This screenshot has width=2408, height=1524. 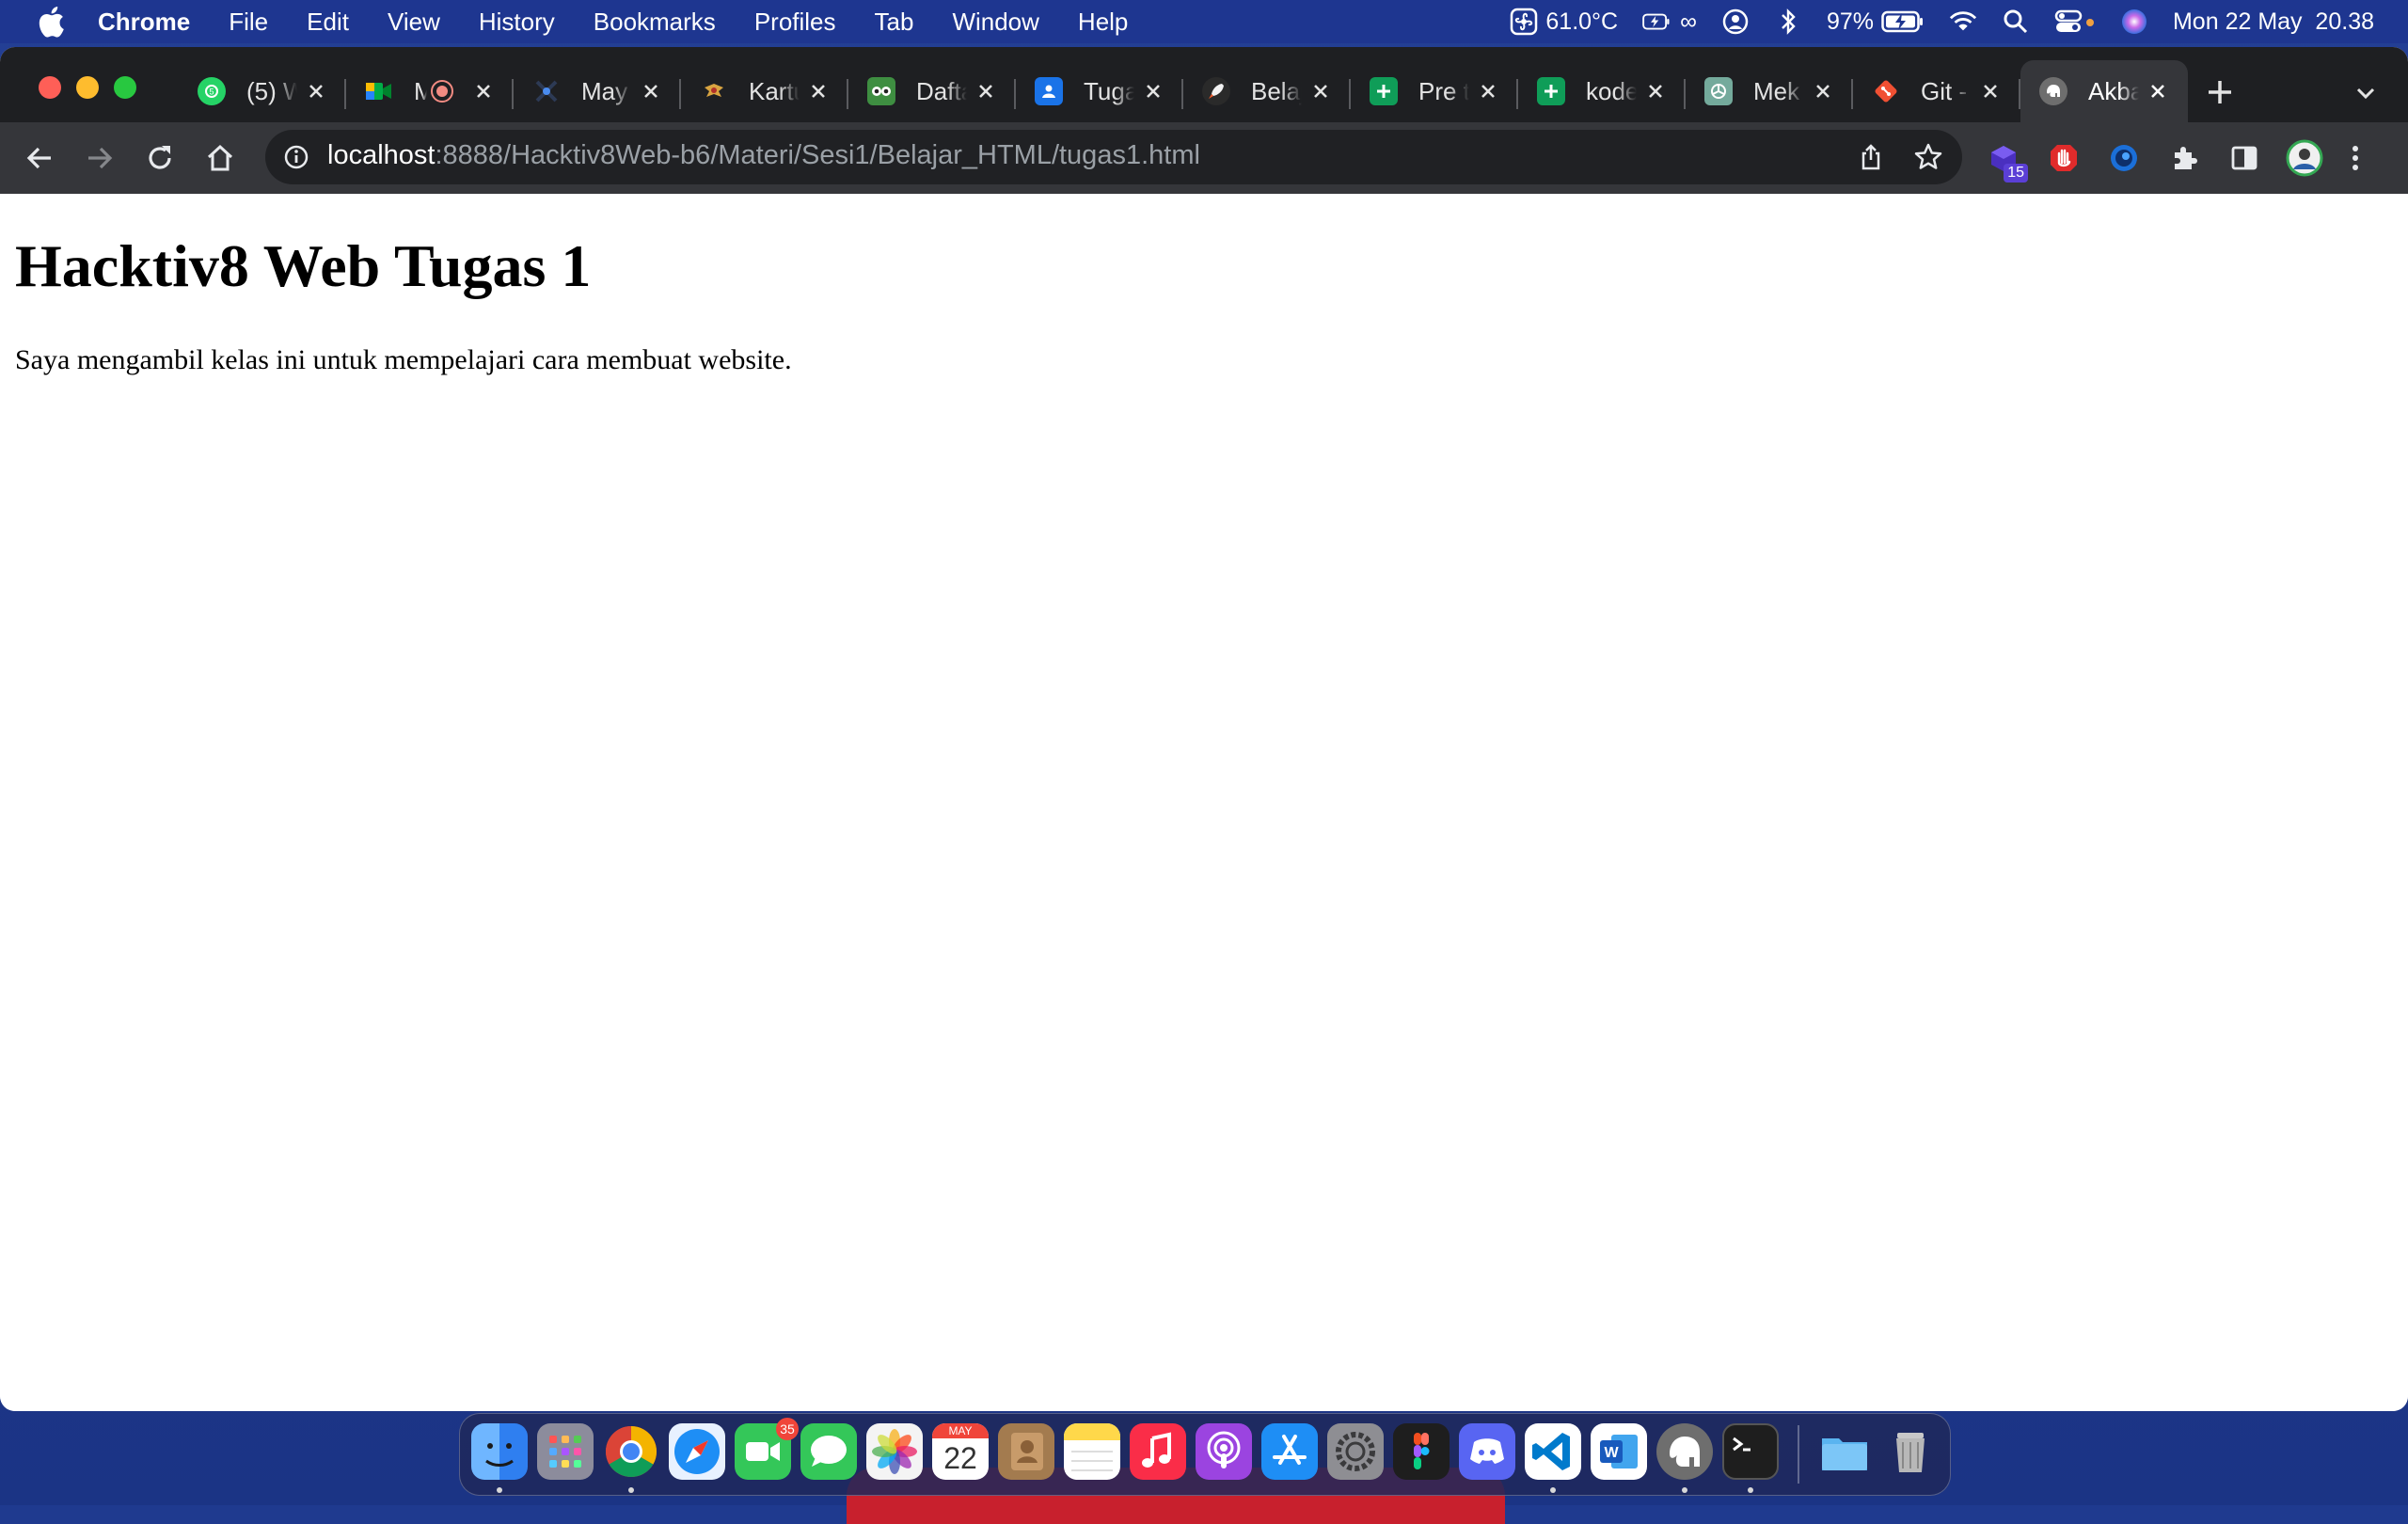 I want to click on menu-view: View, so click(x=414, y=22).